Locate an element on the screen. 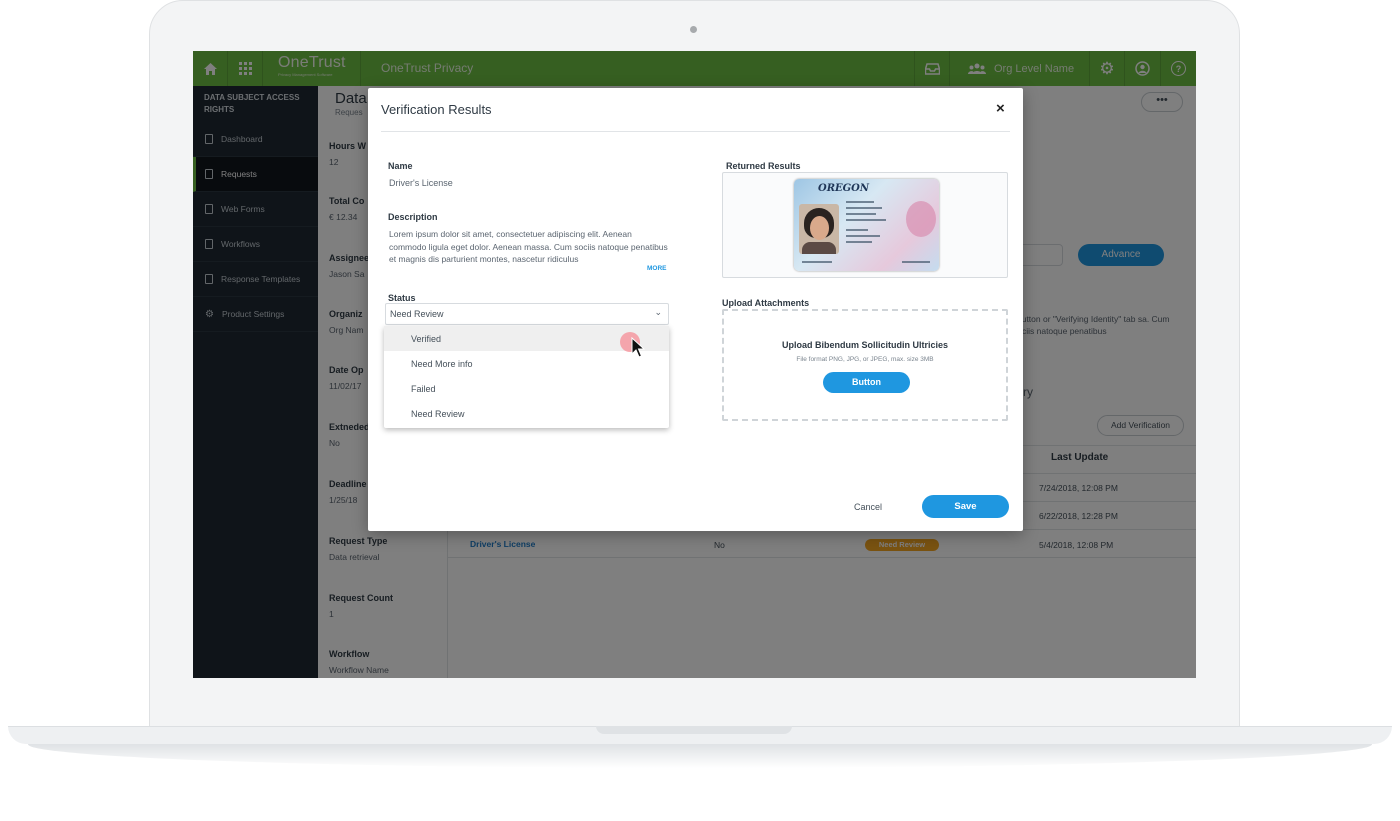 The image size is (1400, 821). cancel-button: Cancel is located at coordinates (868, 507).